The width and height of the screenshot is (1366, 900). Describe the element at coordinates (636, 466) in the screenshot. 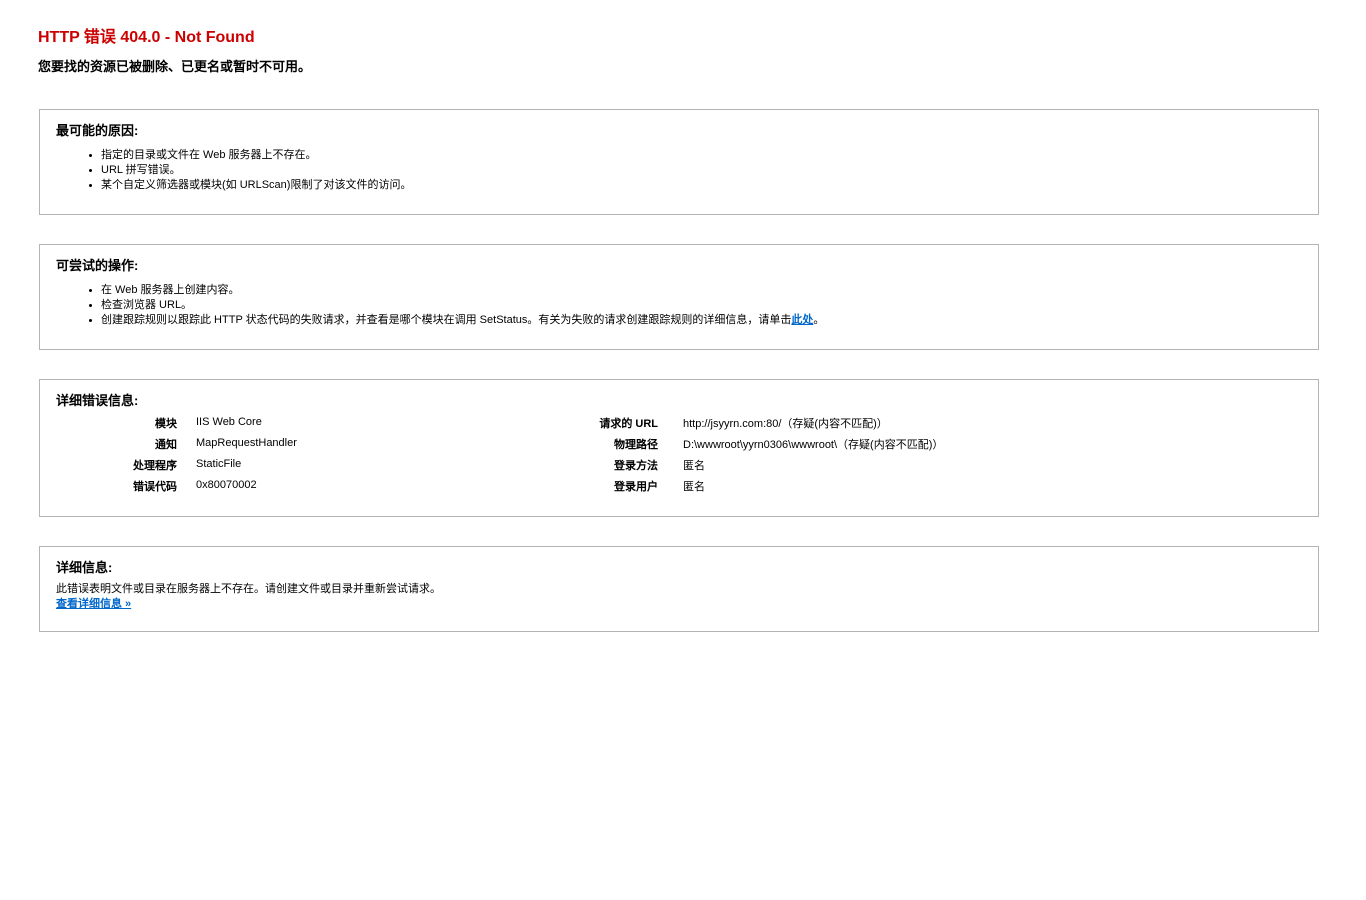

I see `logon-method-label: 登录方法` at that location.